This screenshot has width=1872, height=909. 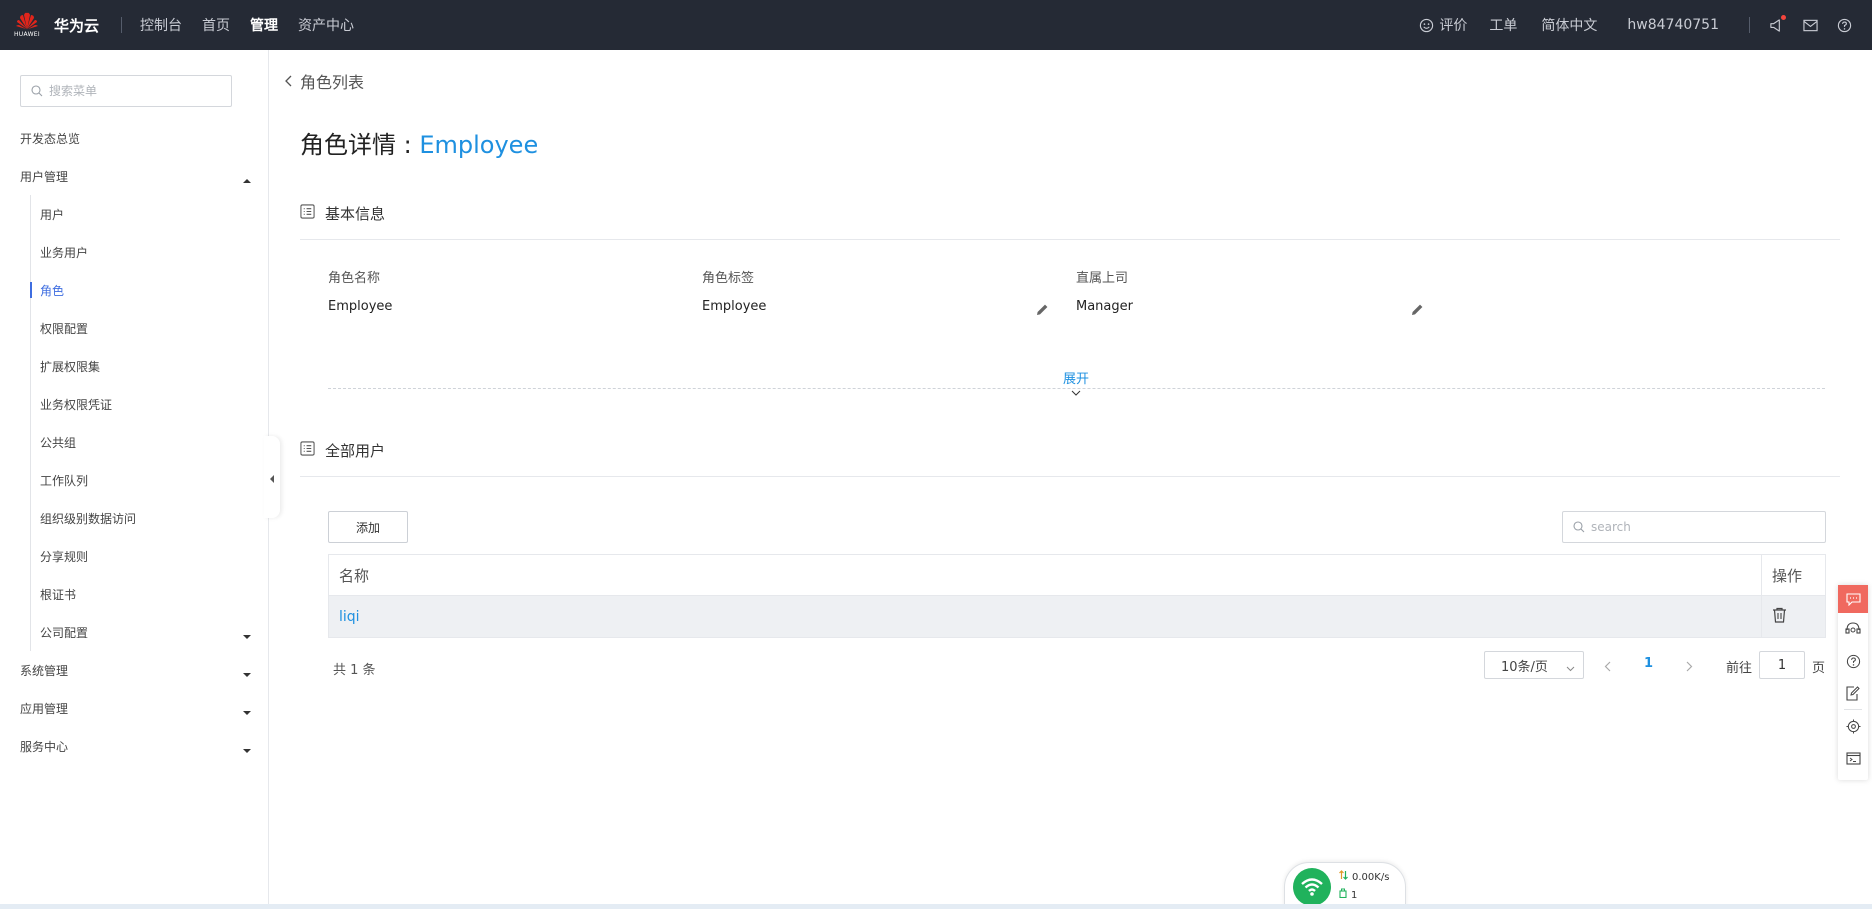 I want to click on sidebar-item-public-groups: 公共组, so click(x=134, y=442).